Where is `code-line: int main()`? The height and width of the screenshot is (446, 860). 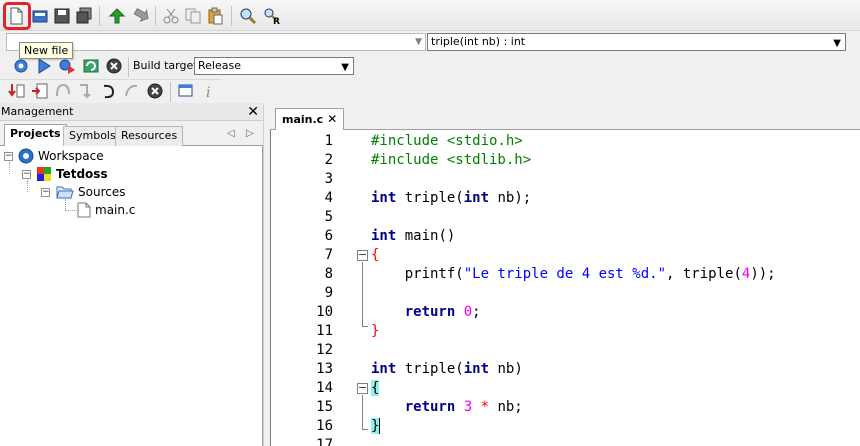 code-line: int main() is located at coordinates (413, 236).